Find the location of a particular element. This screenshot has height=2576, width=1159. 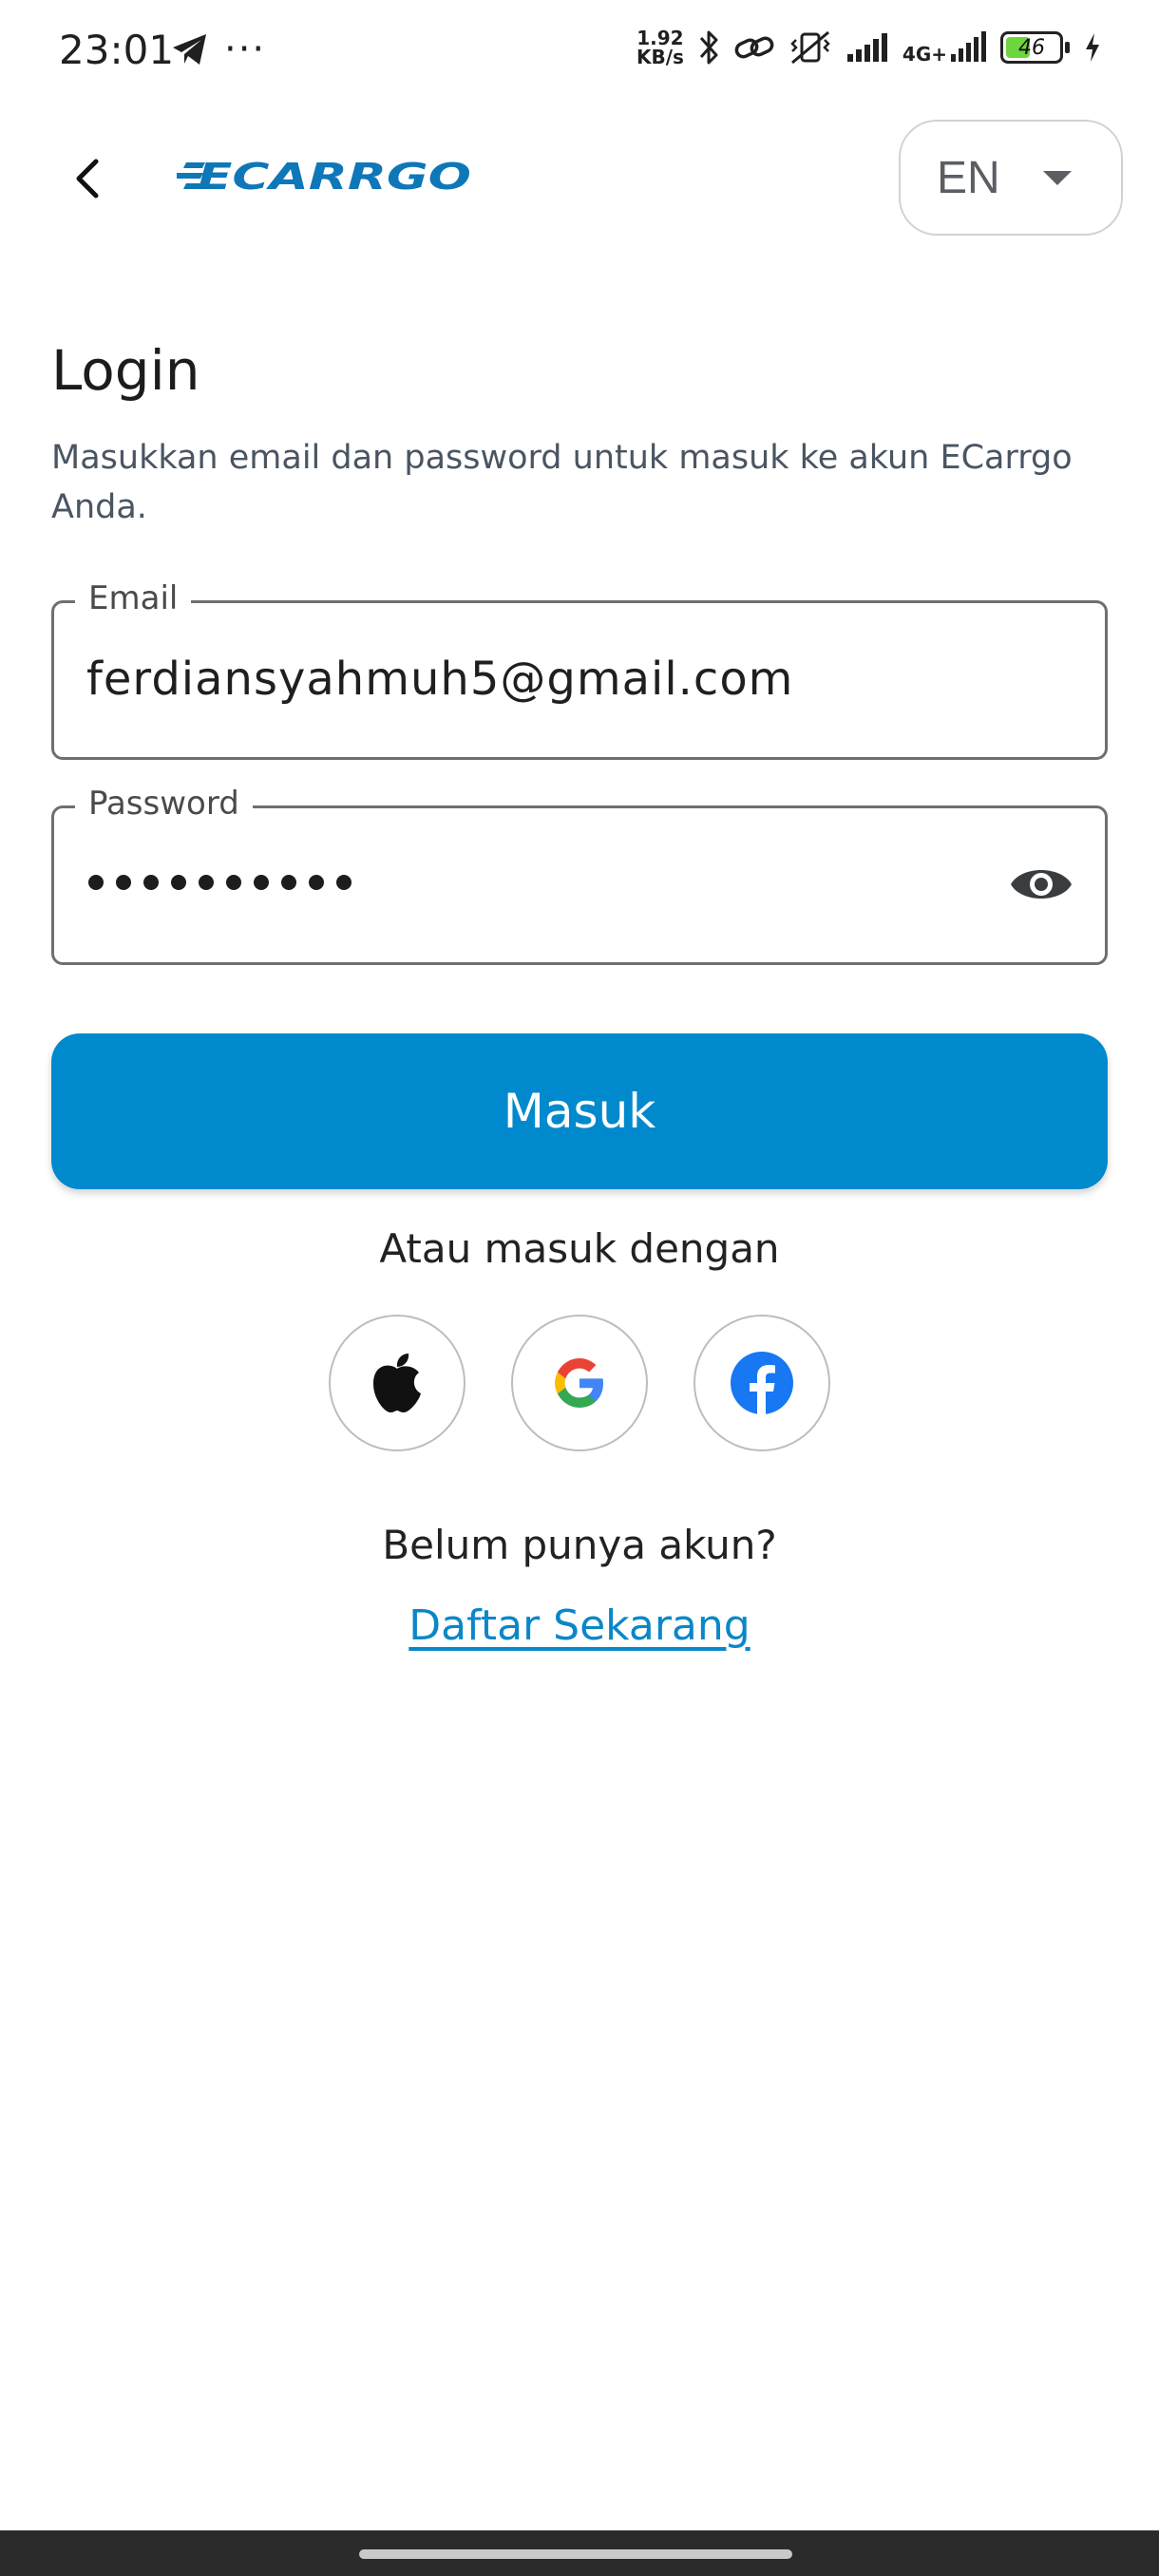

vibrate-off-icon is located at coordinates (810, 47).